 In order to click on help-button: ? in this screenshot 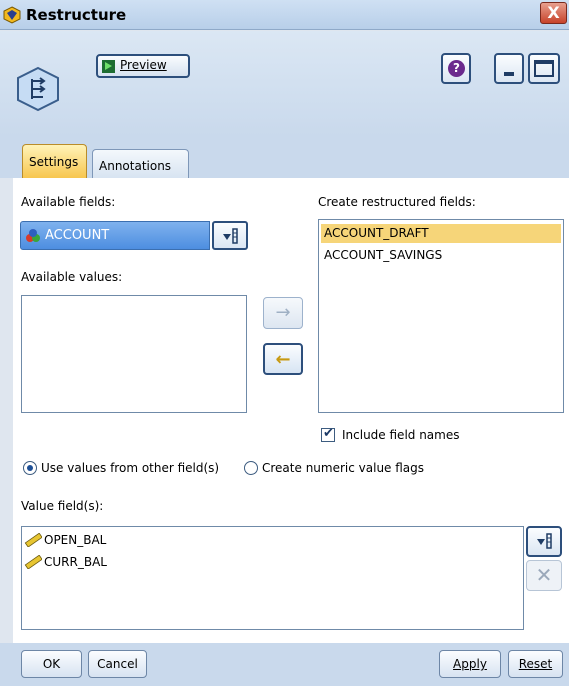, I will do `click(456, 68)`.